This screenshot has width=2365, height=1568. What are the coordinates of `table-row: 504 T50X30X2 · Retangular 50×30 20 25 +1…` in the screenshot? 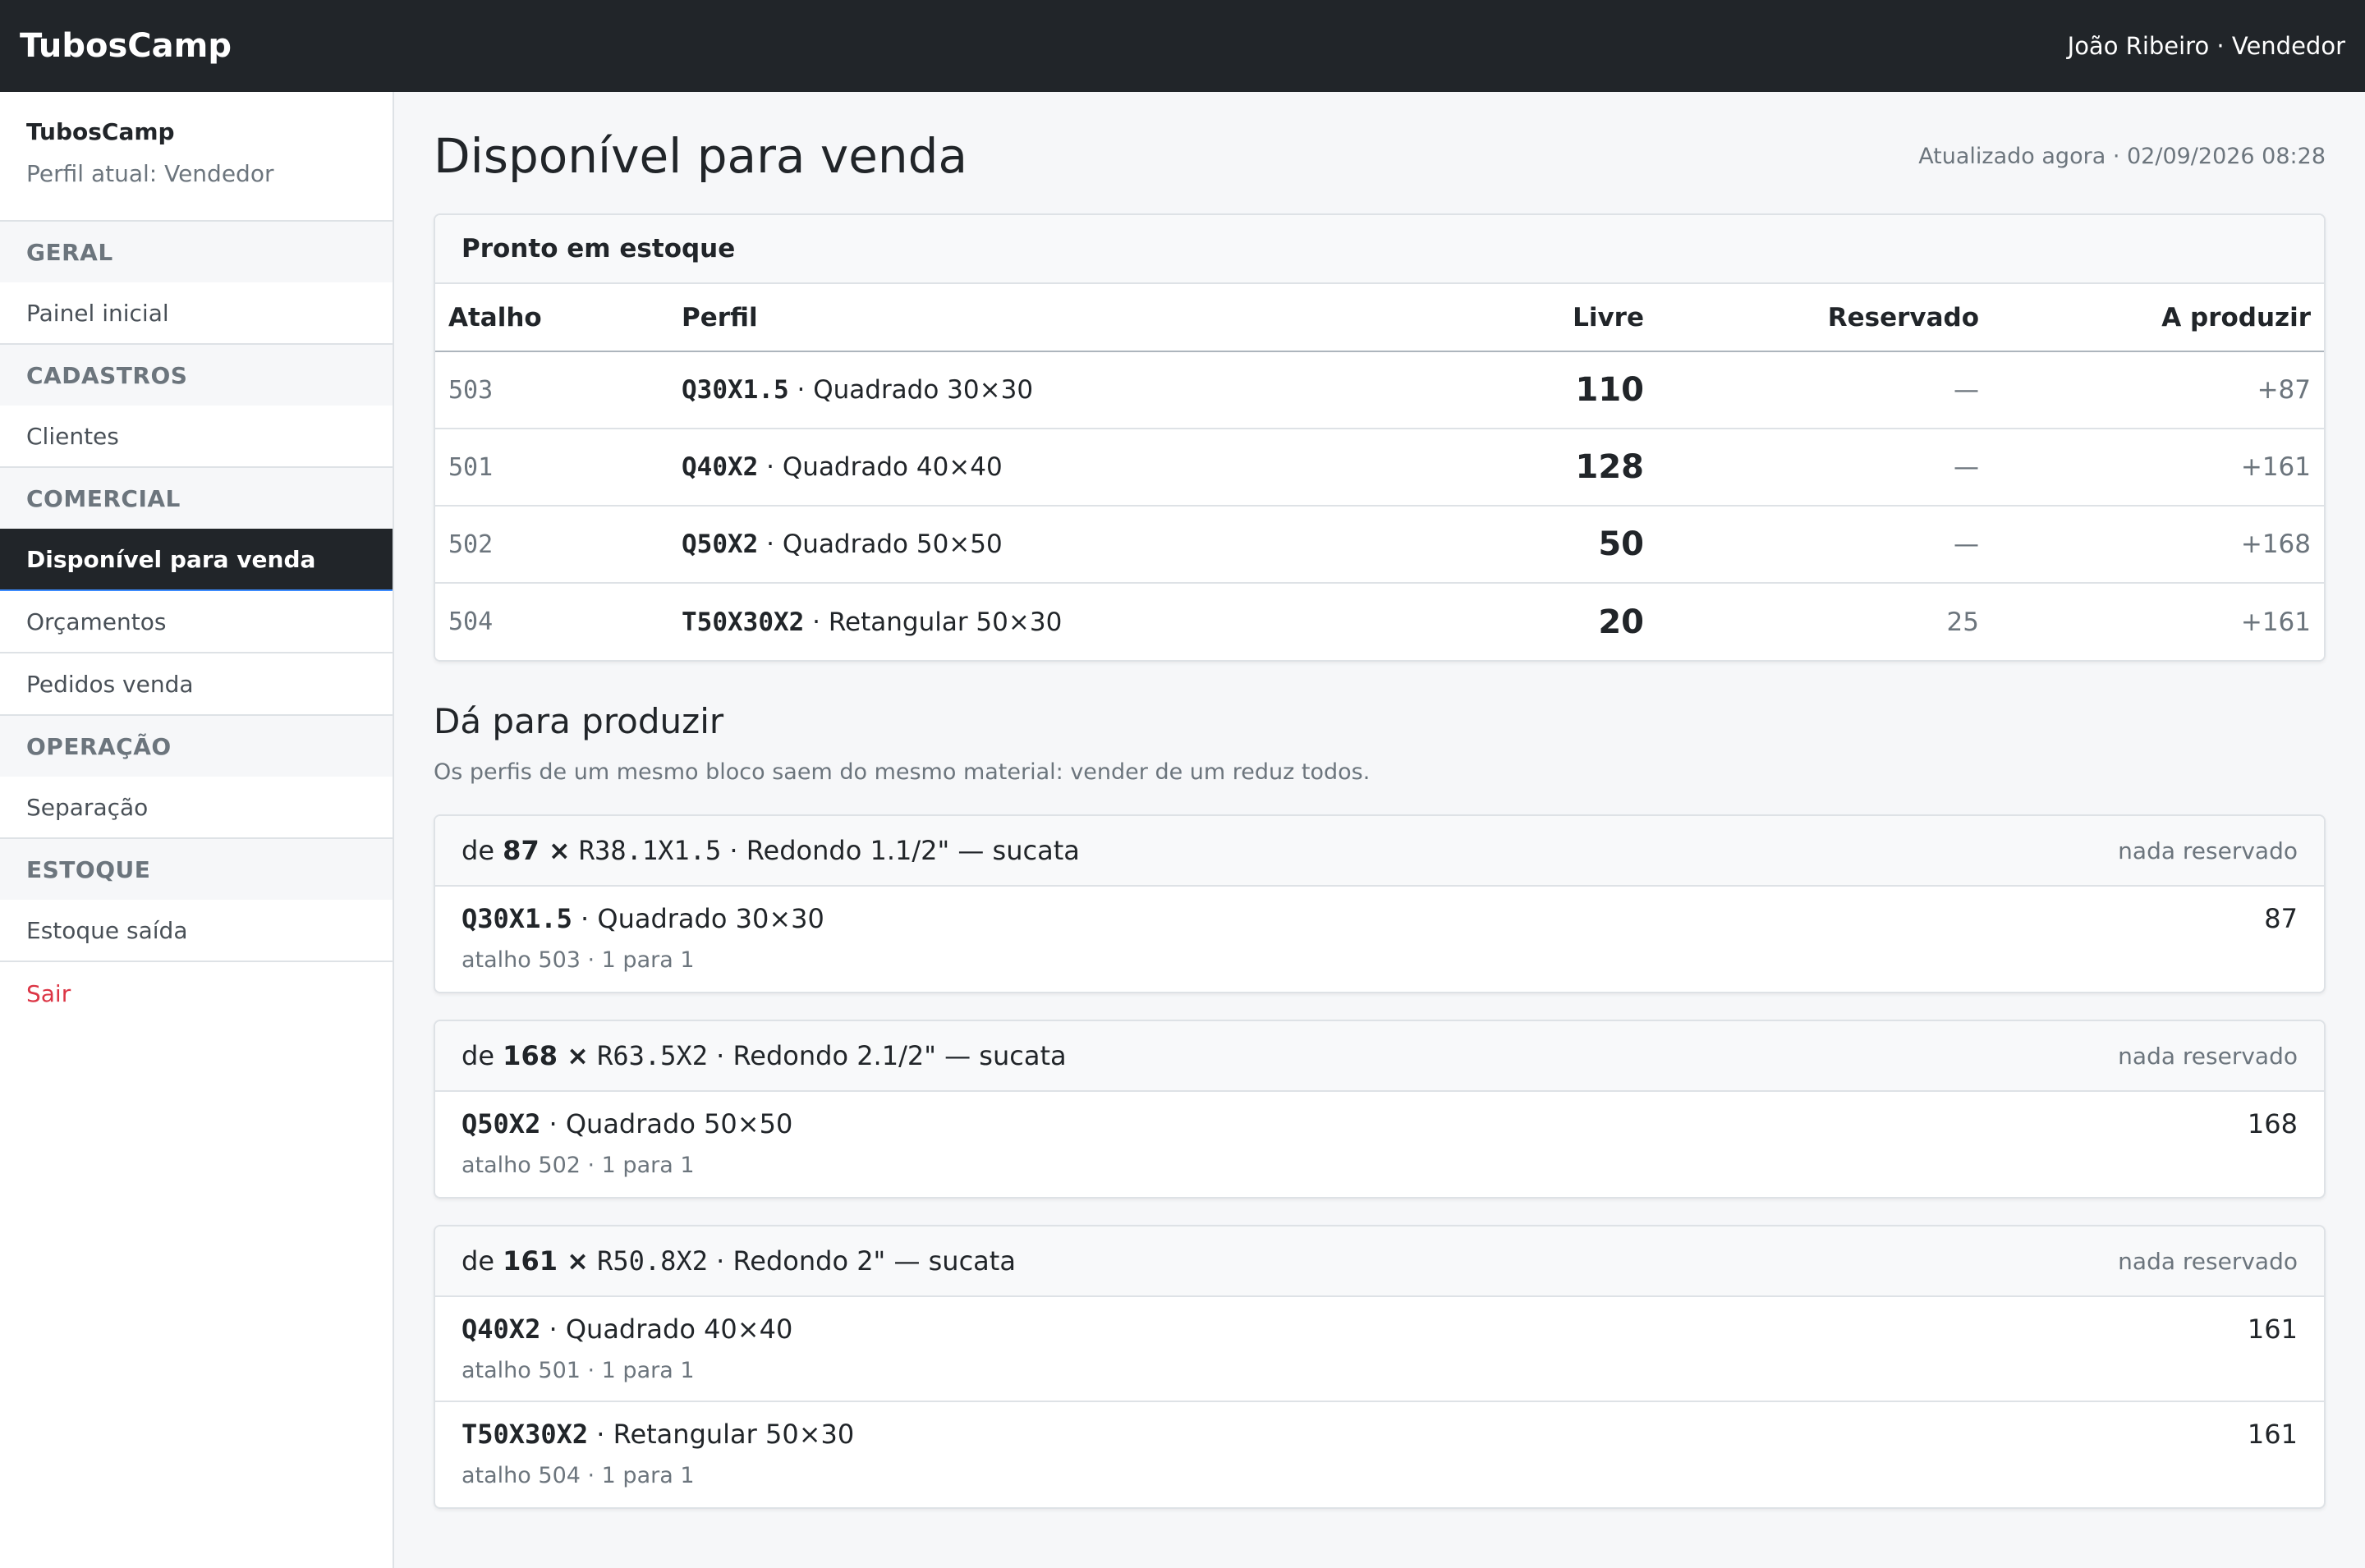 It's located at (1379, 621).